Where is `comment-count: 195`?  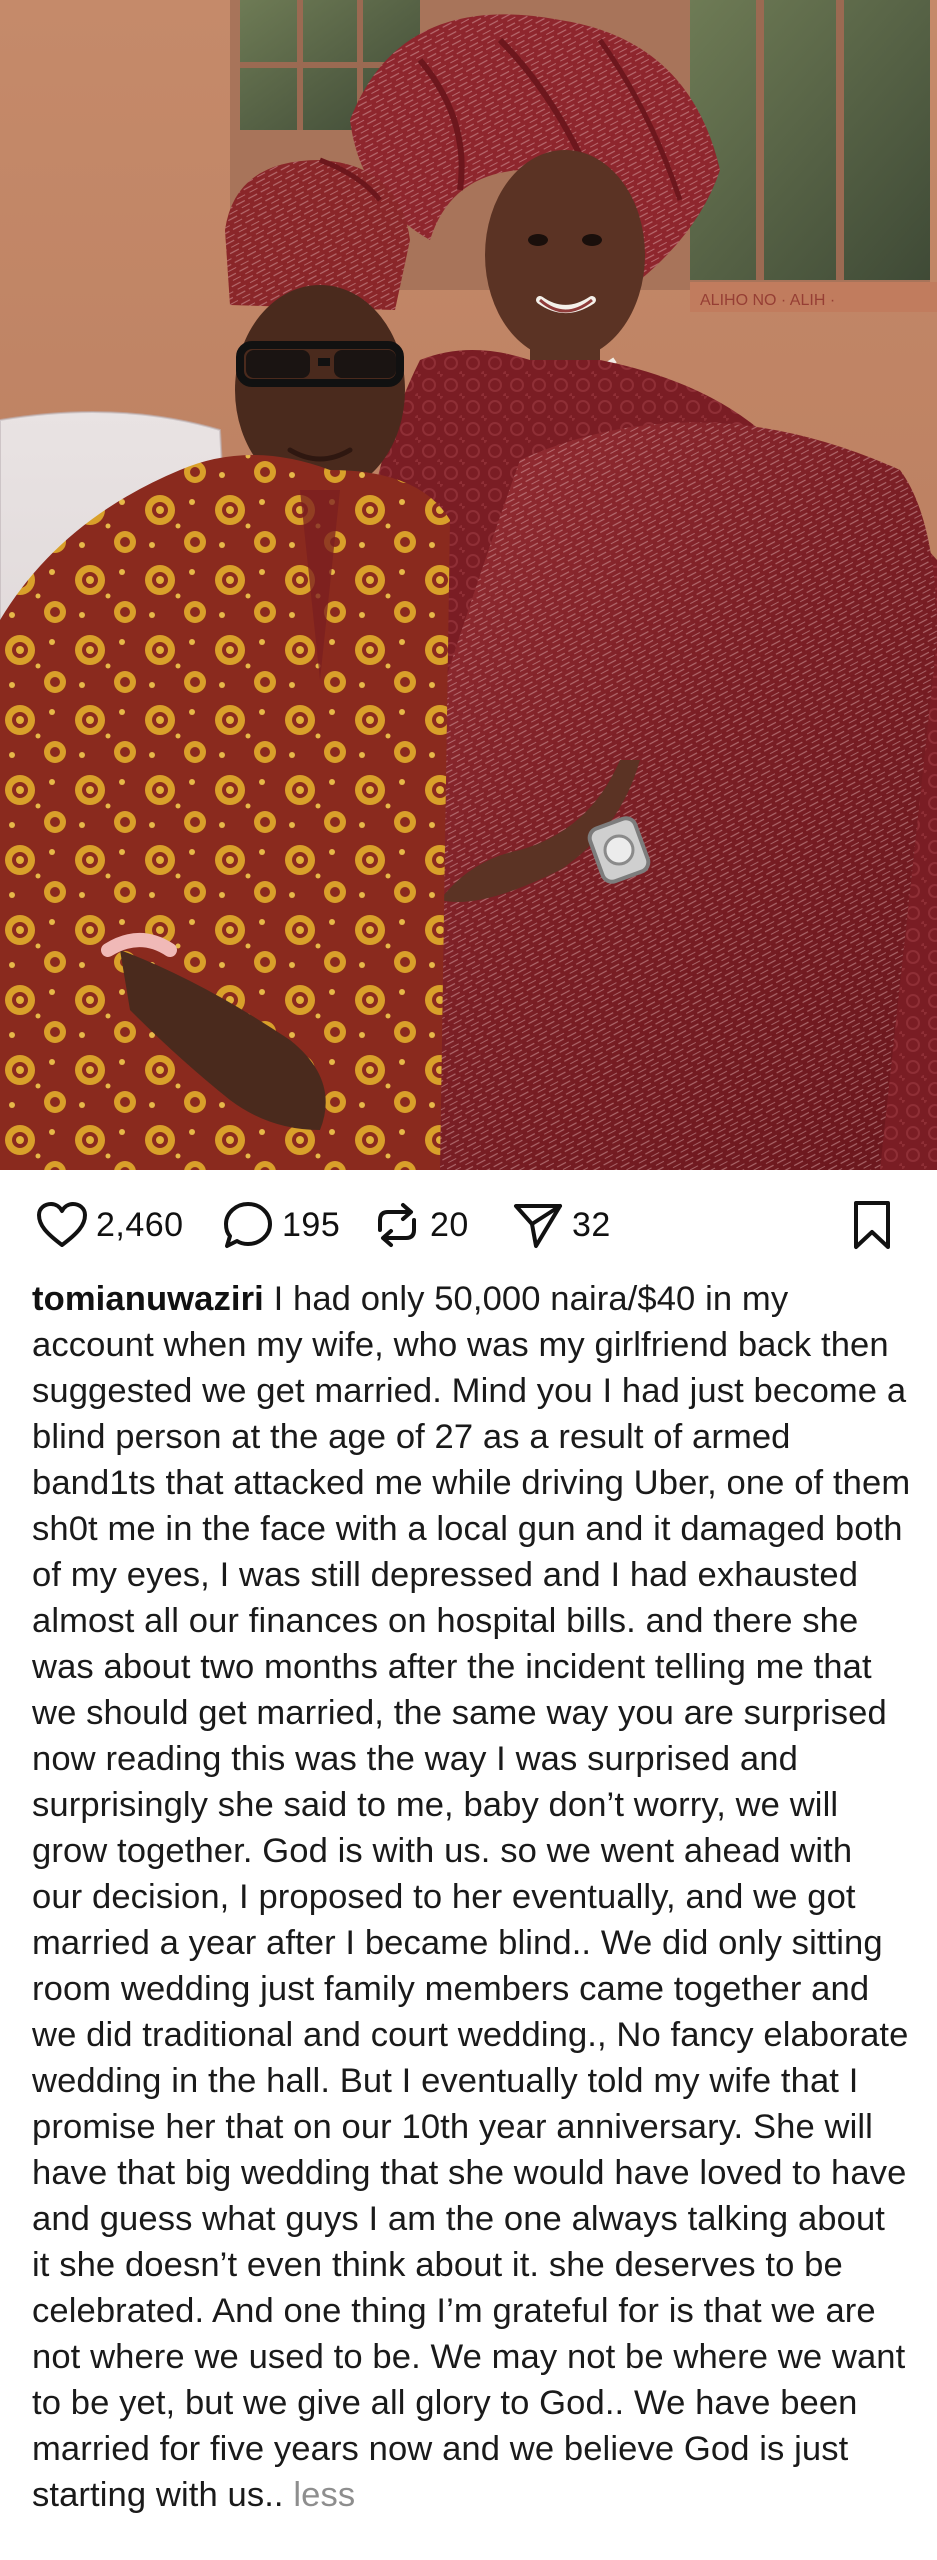 comment-count: 195 is located at coordinates (311, 1224).